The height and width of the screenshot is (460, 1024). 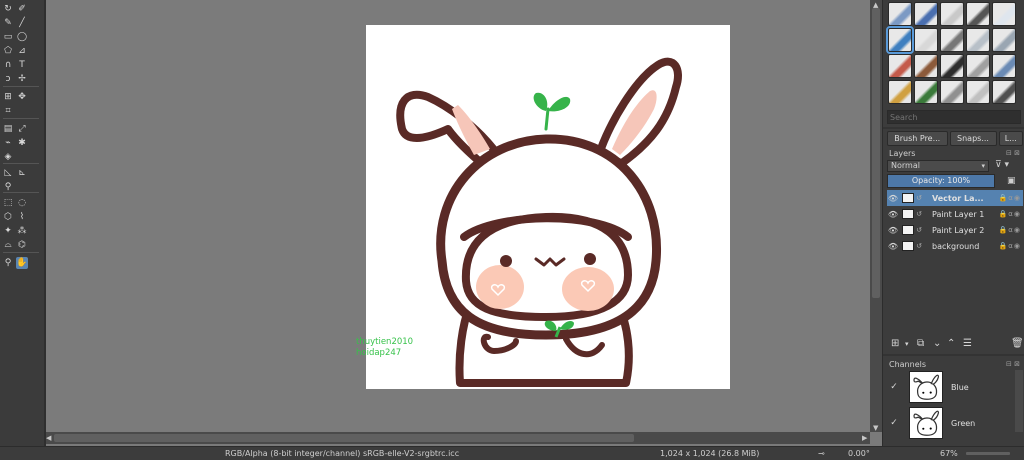 I want to click on rectangle-tool-icon: ▭, so click(x=8, y=37).